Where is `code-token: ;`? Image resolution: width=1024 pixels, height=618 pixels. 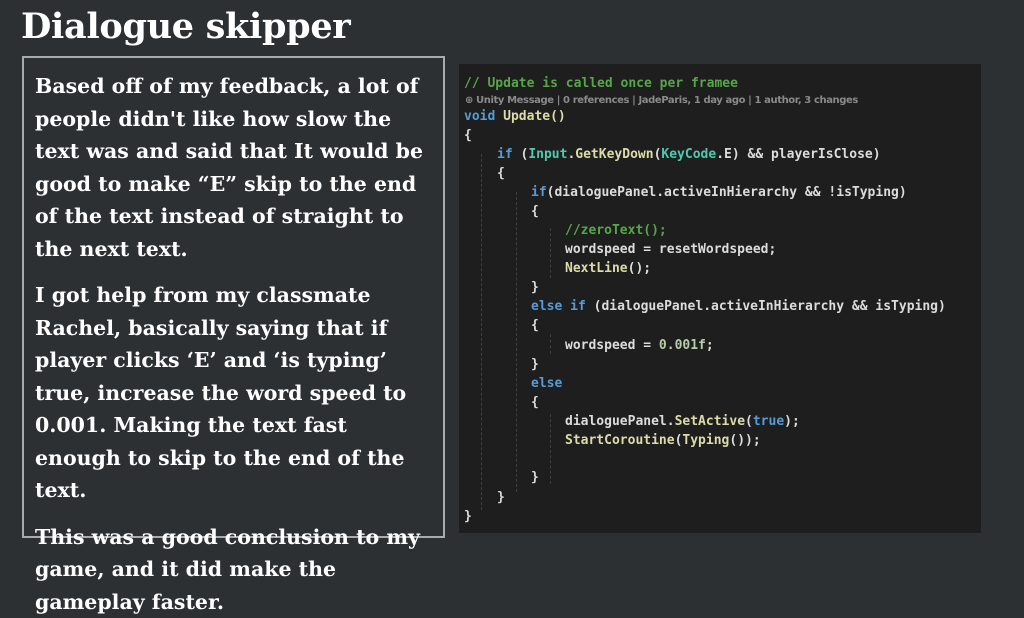 code-token: ; is located at coordinates (710, 345).